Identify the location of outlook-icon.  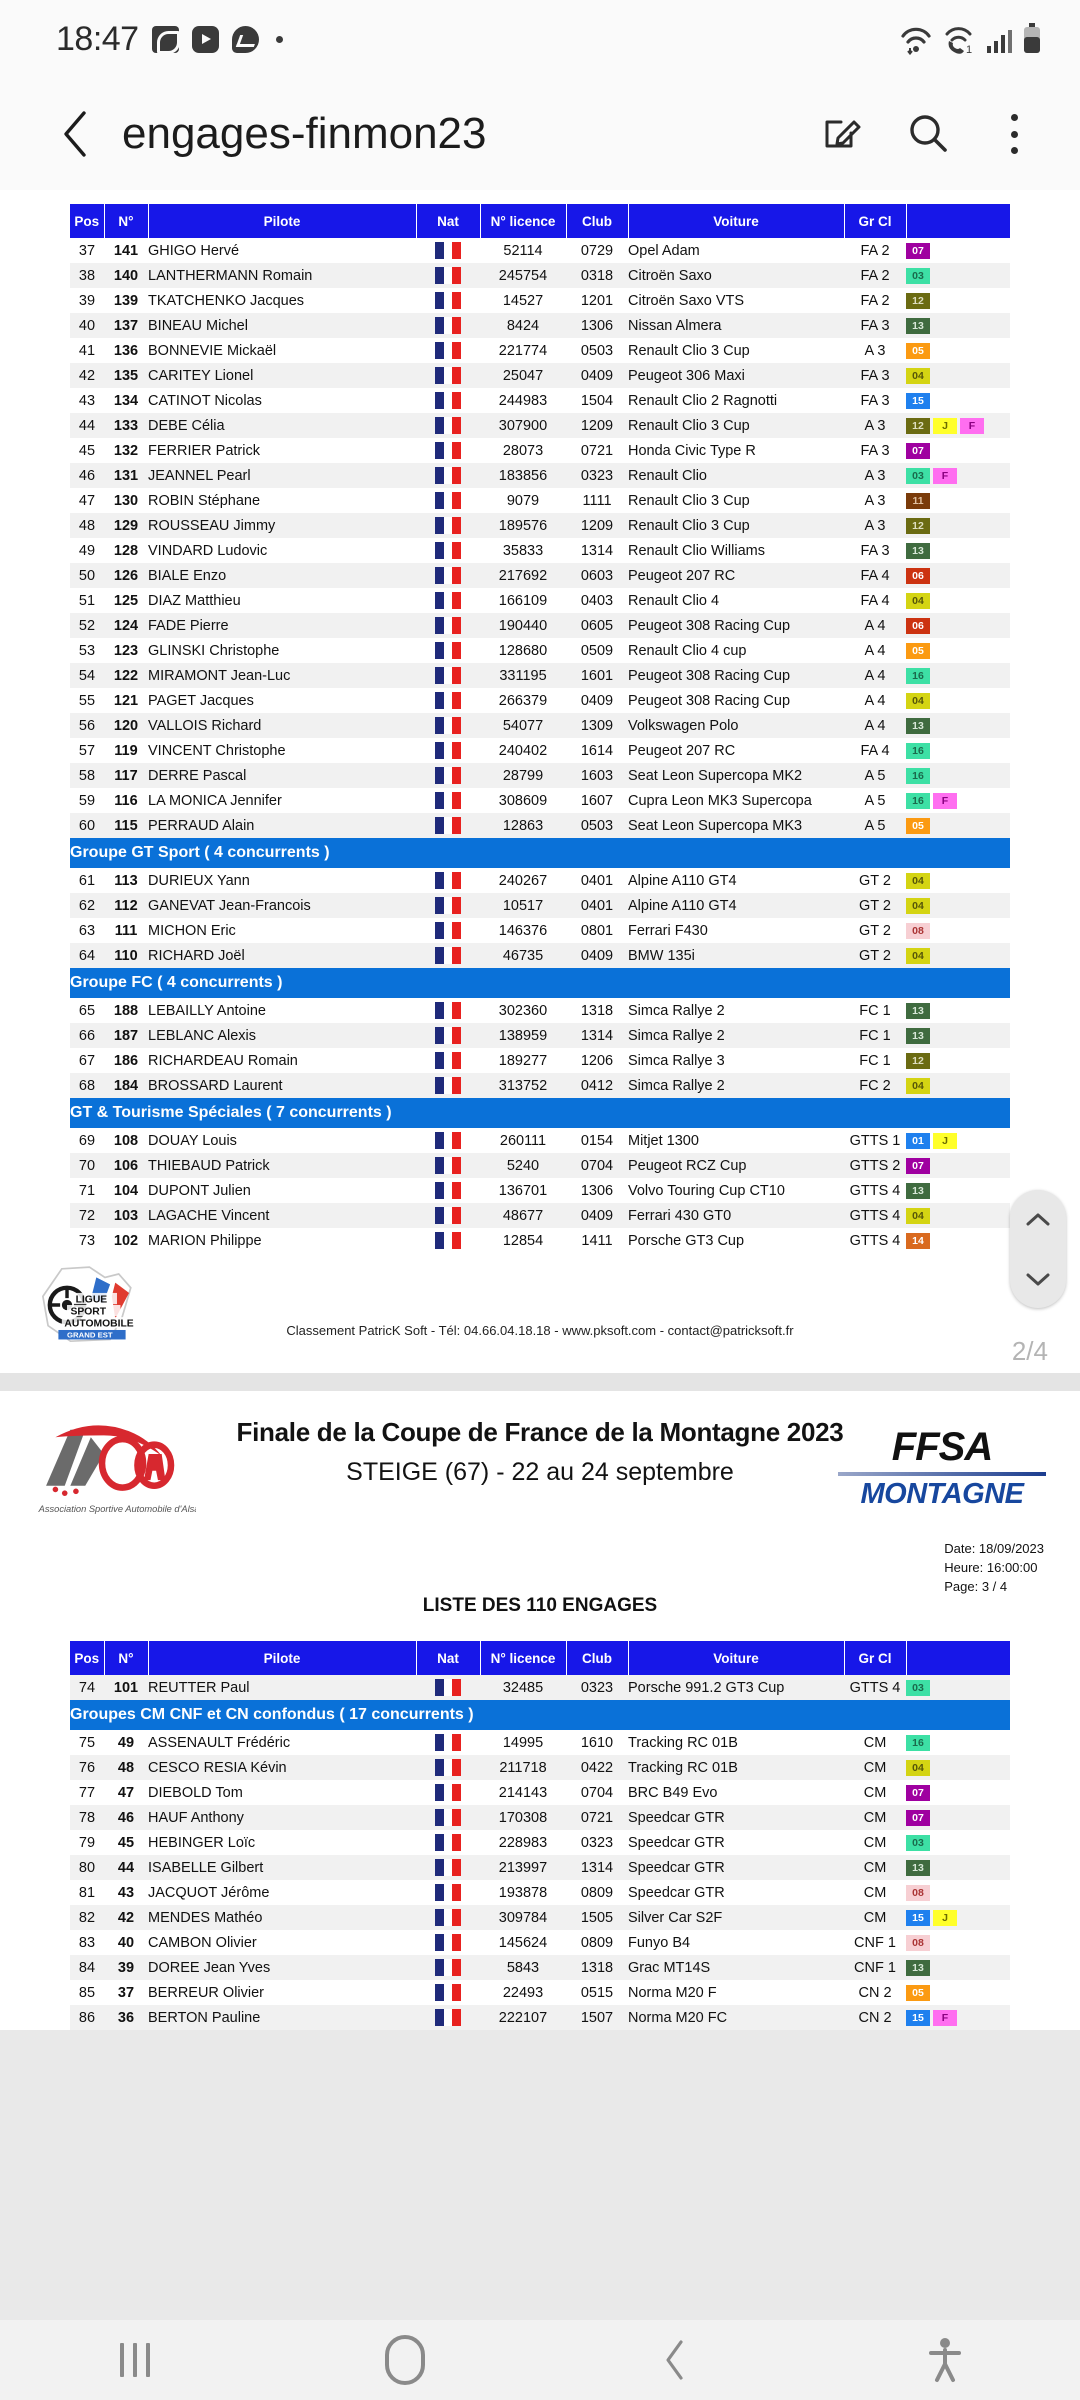
(165, 39).